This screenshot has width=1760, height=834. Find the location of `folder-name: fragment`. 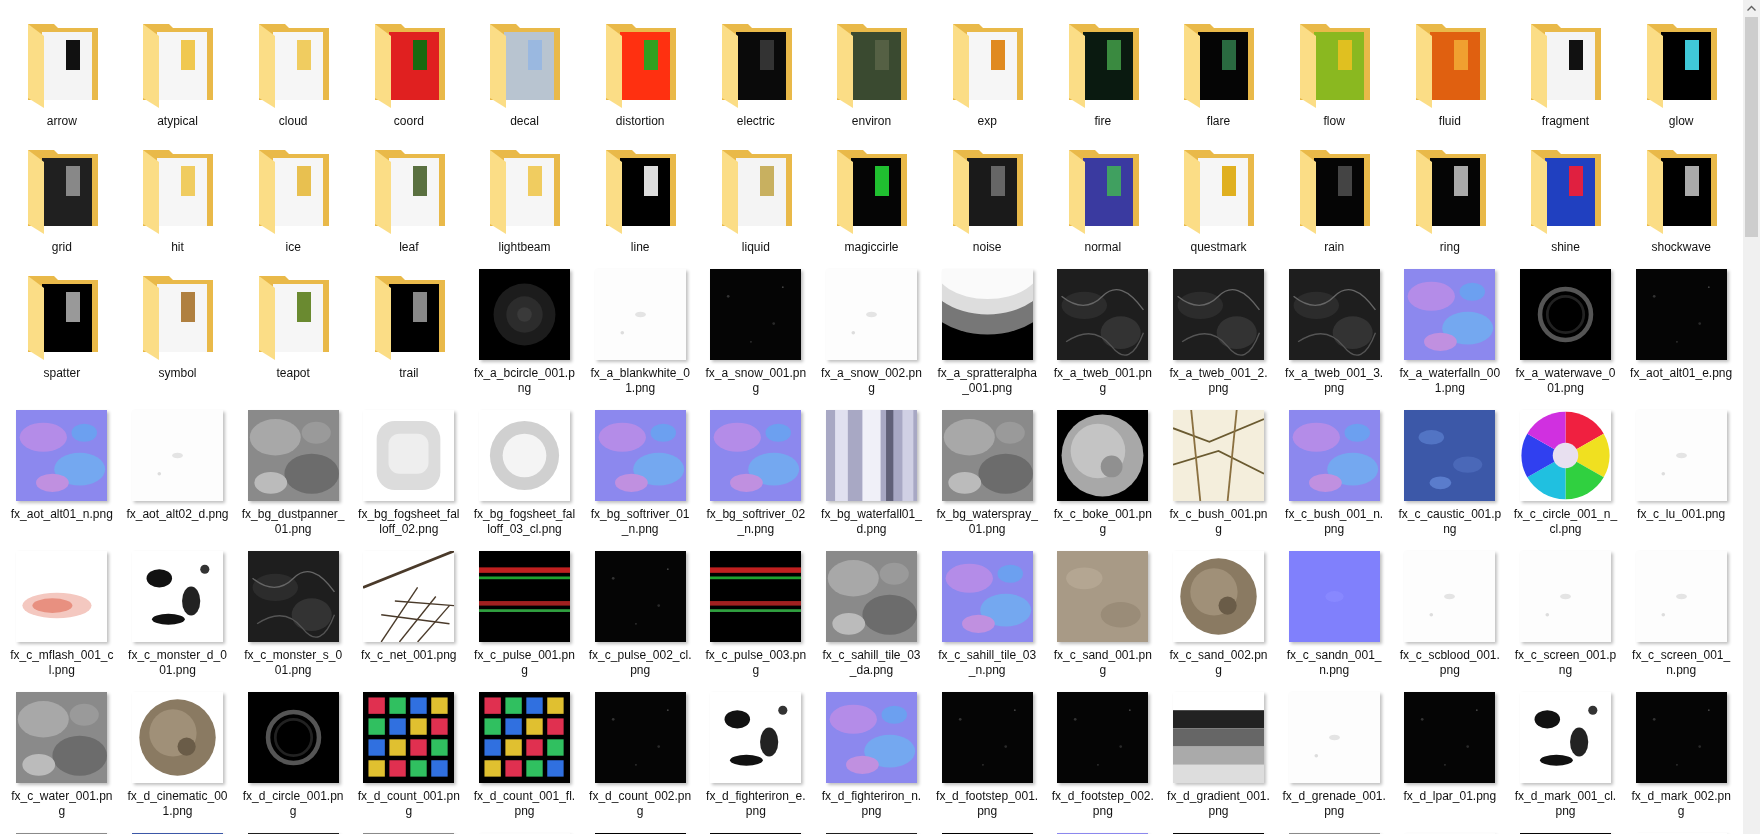

folder-name: fragment is located at coordinates (1565, 121).